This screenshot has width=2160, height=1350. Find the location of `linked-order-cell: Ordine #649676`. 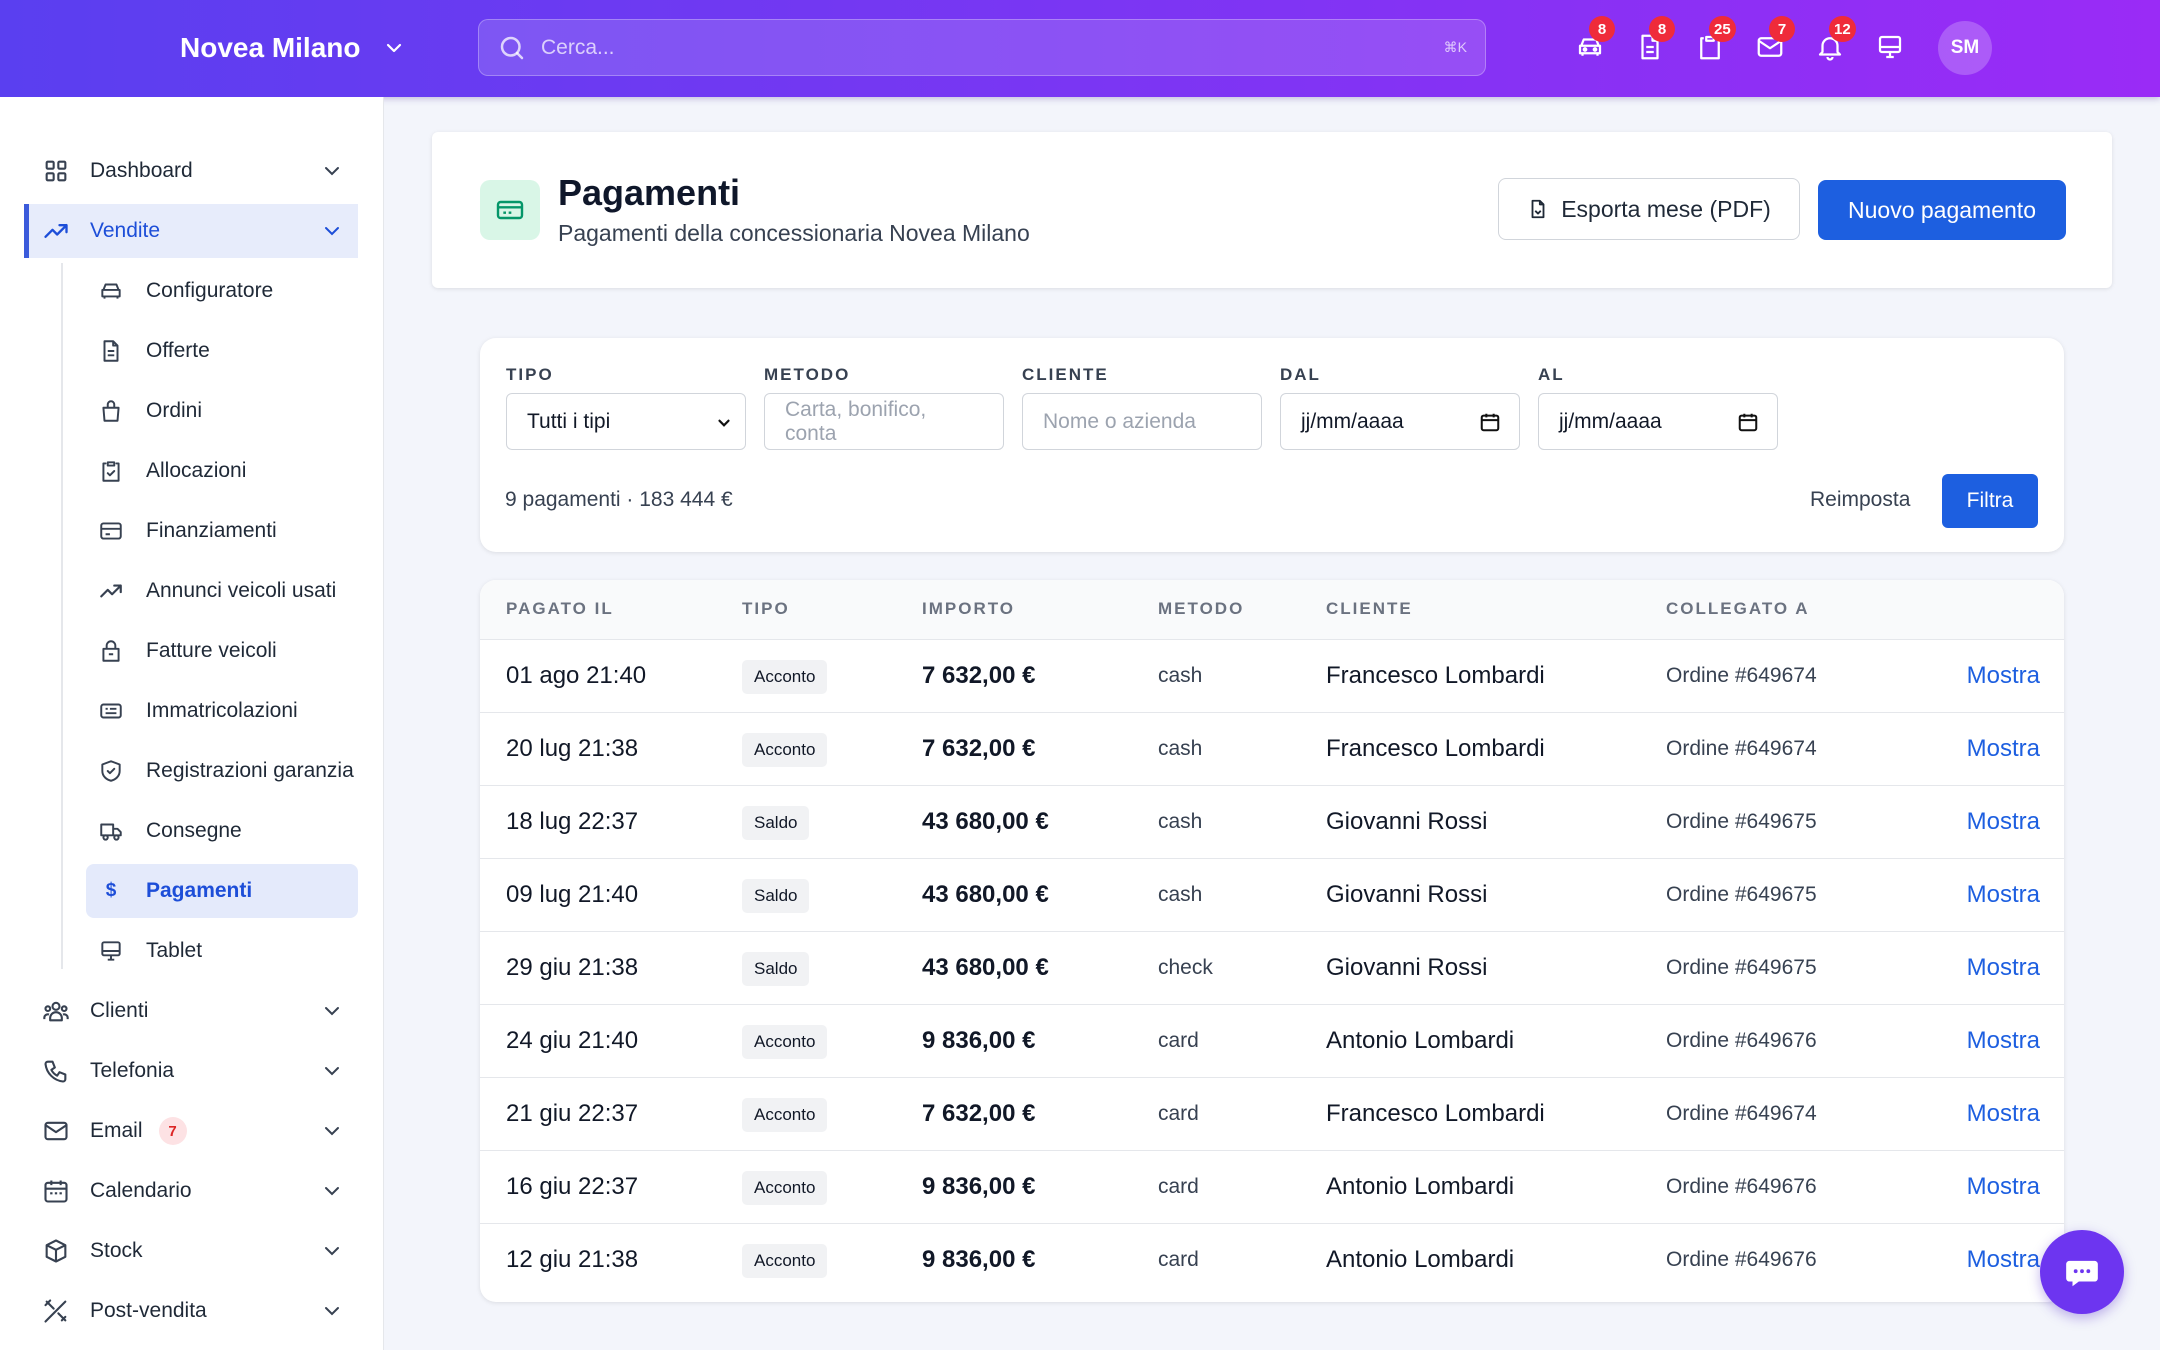

linked-order-cell: Ordine #649676 is located at coordinates (1741, 1259).